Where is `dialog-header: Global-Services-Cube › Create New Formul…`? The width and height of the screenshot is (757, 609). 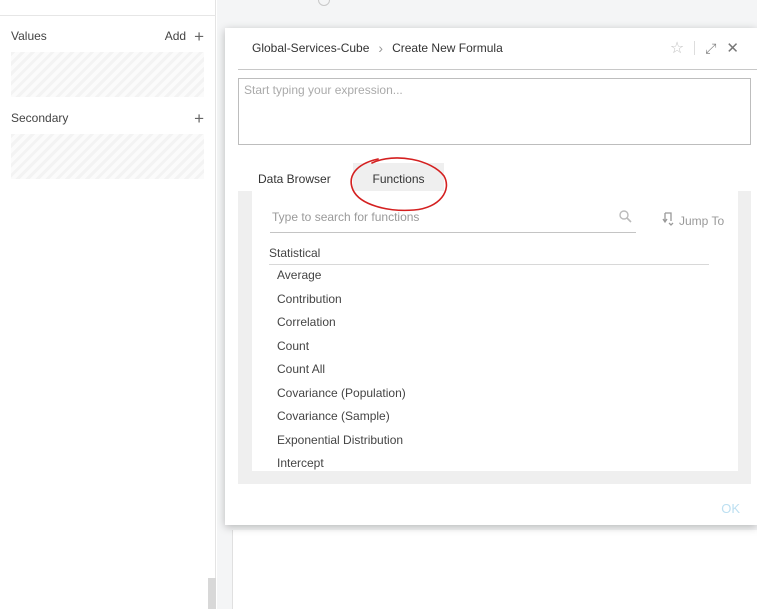 dialog-header: Global-Services-Cube › Create New Formul… is located at coordinates (491, 48).